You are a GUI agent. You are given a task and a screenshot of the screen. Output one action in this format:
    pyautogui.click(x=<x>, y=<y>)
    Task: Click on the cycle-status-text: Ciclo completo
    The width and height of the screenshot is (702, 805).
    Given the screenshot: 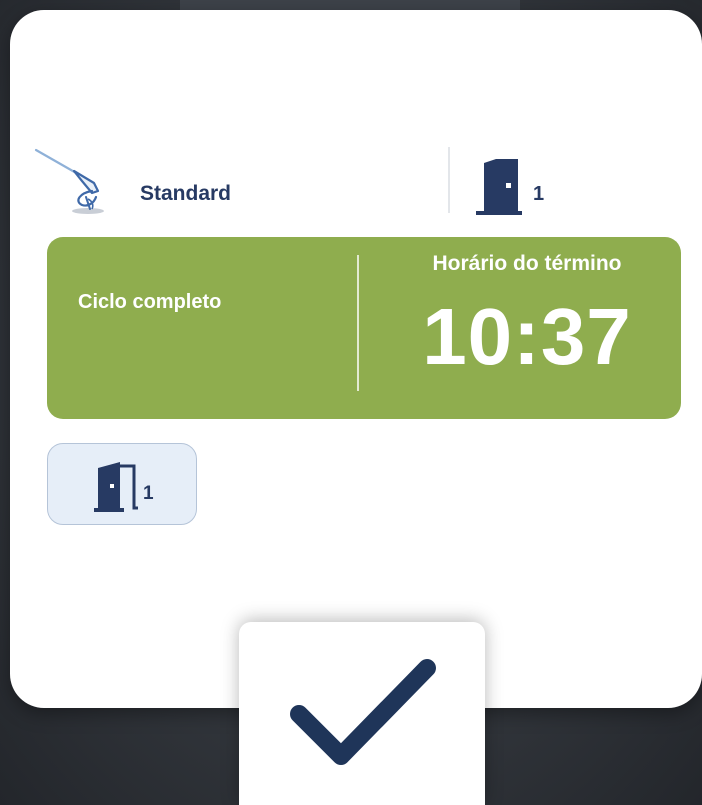 What is the action you would take?
    pyautogui.click(x=150, y=302)
    